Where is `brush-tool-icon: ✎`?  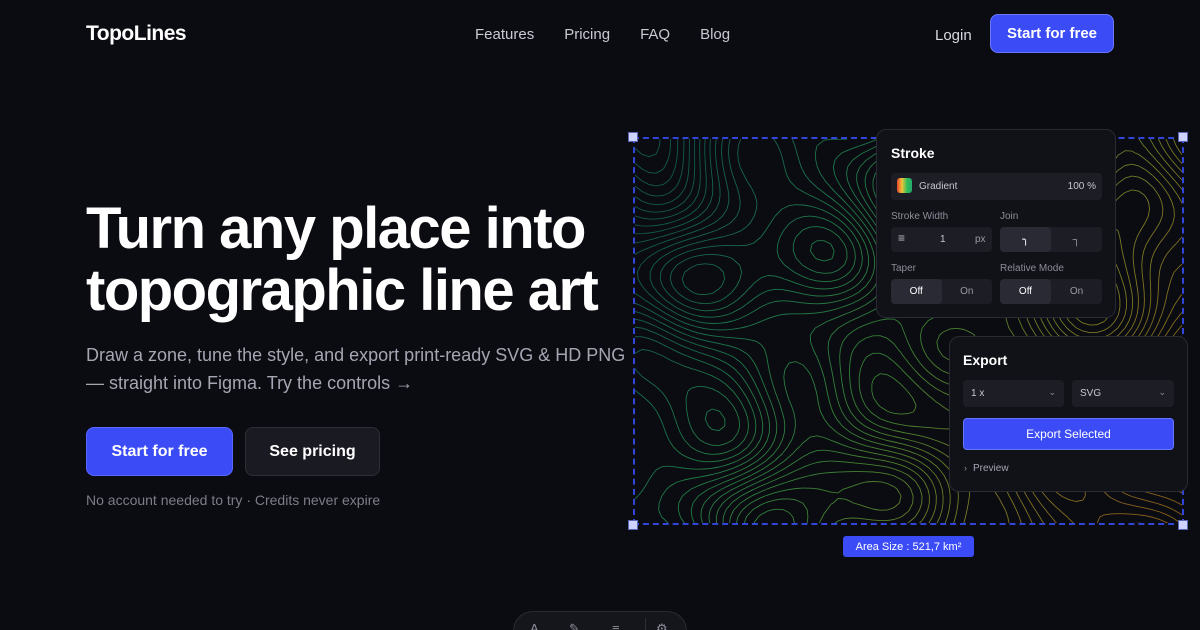
brush-tool-icon: ✎ is located at coordinates (574, 625).